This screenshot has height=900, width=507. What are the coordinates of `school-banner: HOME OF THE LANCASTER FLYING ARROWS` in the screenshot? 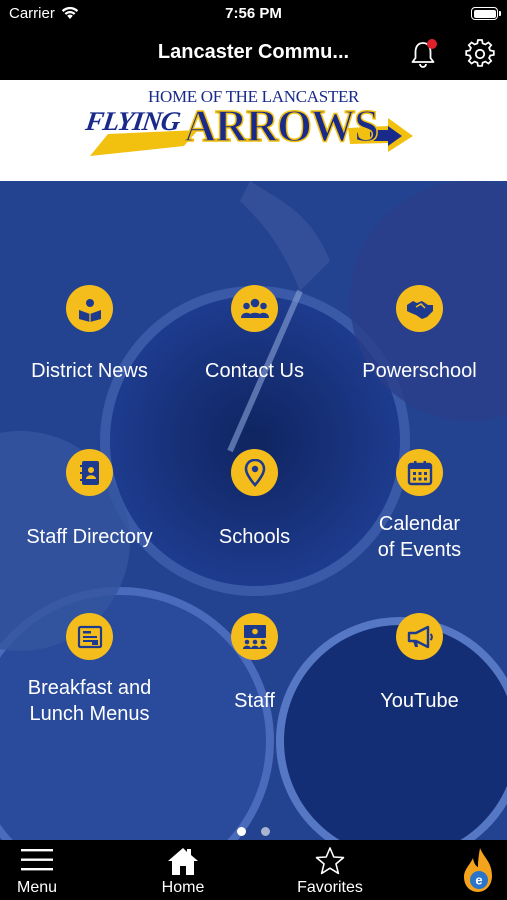 It's located at (253, 130).